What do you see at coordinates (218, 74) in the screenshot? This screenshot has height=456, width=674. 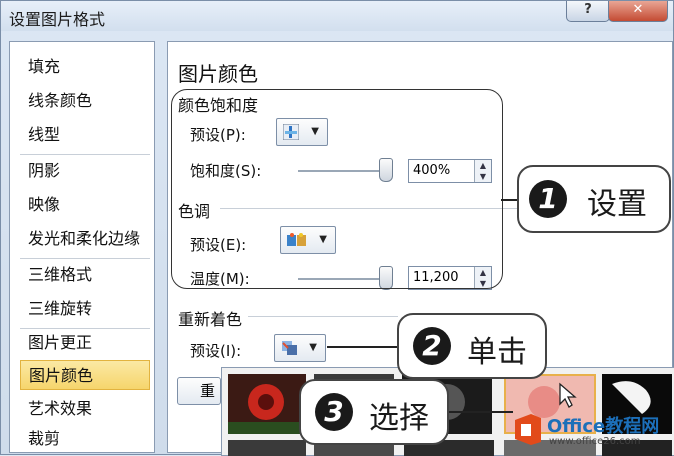 I see `panel-title: 图片颜色` at bounding box center [218, 74].